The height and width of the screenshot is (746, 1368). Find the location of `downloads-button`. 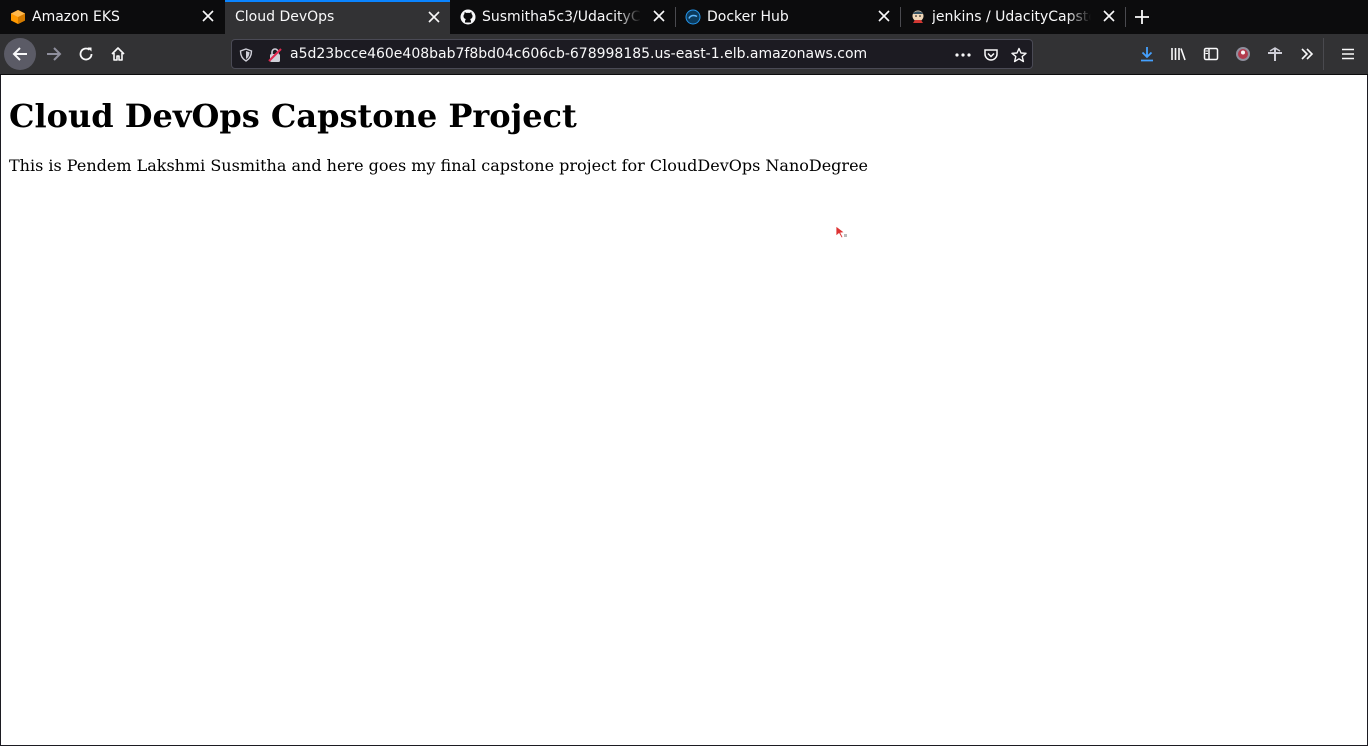

downloads-button is located at coordinates (1147, 54).